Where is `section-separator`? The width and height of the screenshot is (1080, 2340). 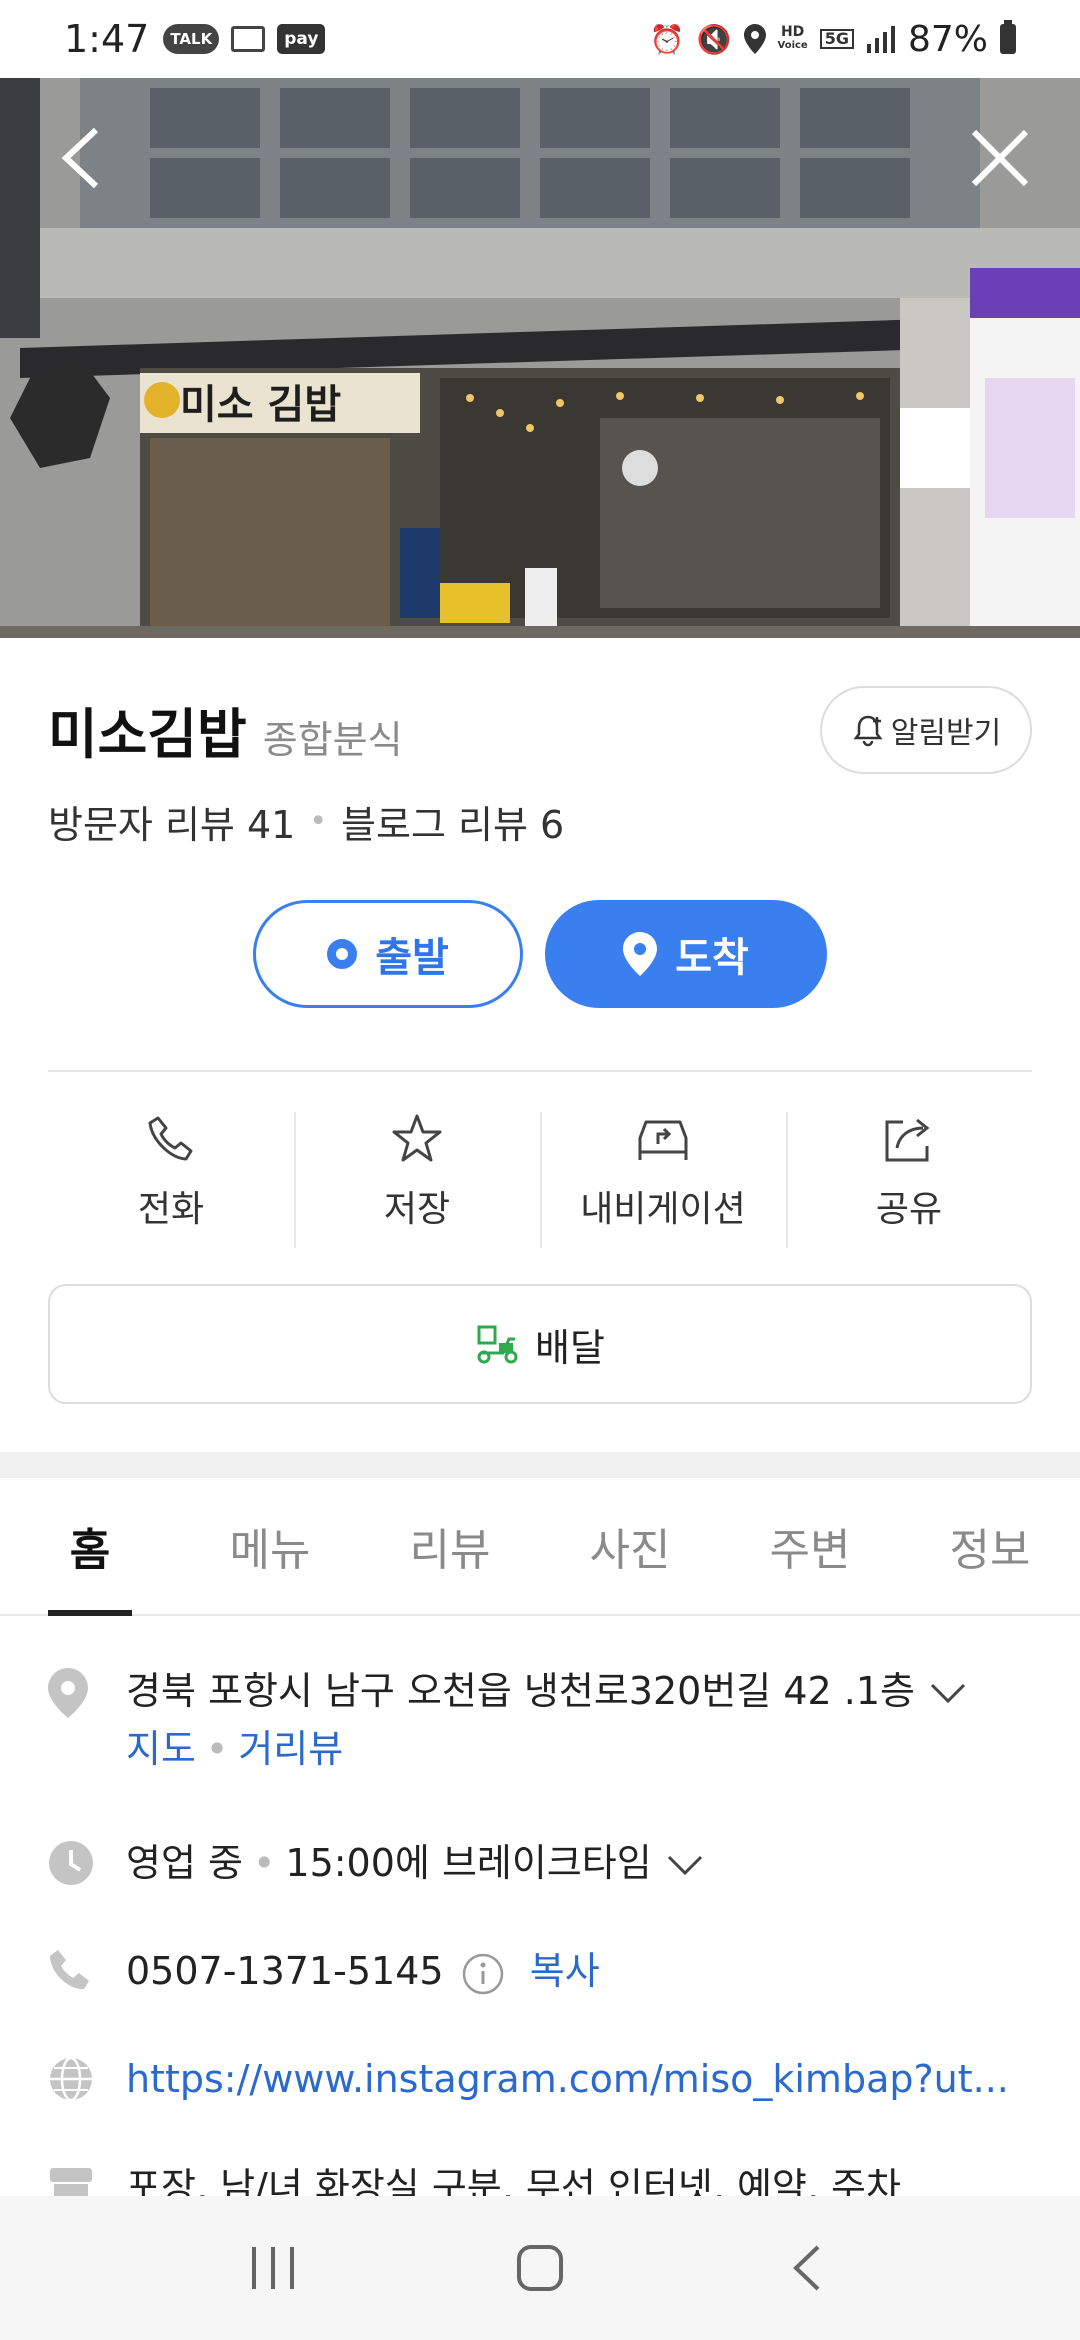 section-separator is located at coordinates (540, 1465).